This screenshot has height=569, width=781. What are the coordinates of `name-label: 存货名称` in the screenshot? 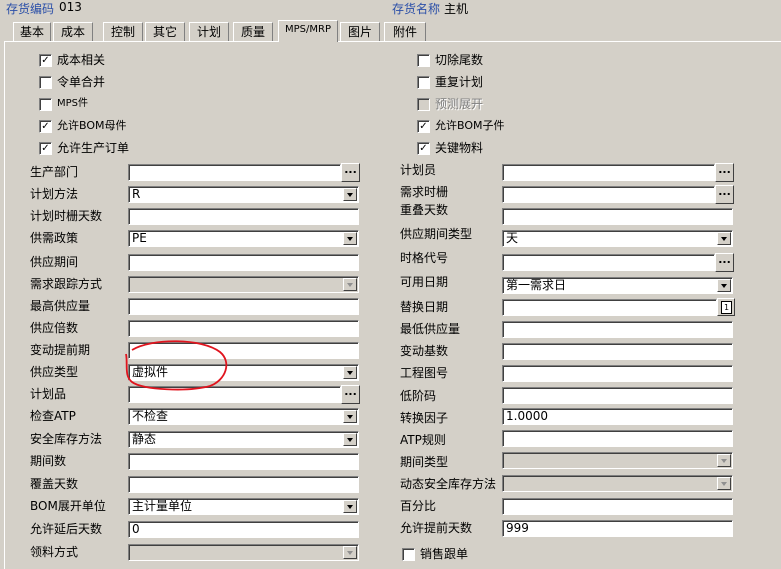 It's located at (416, 9).